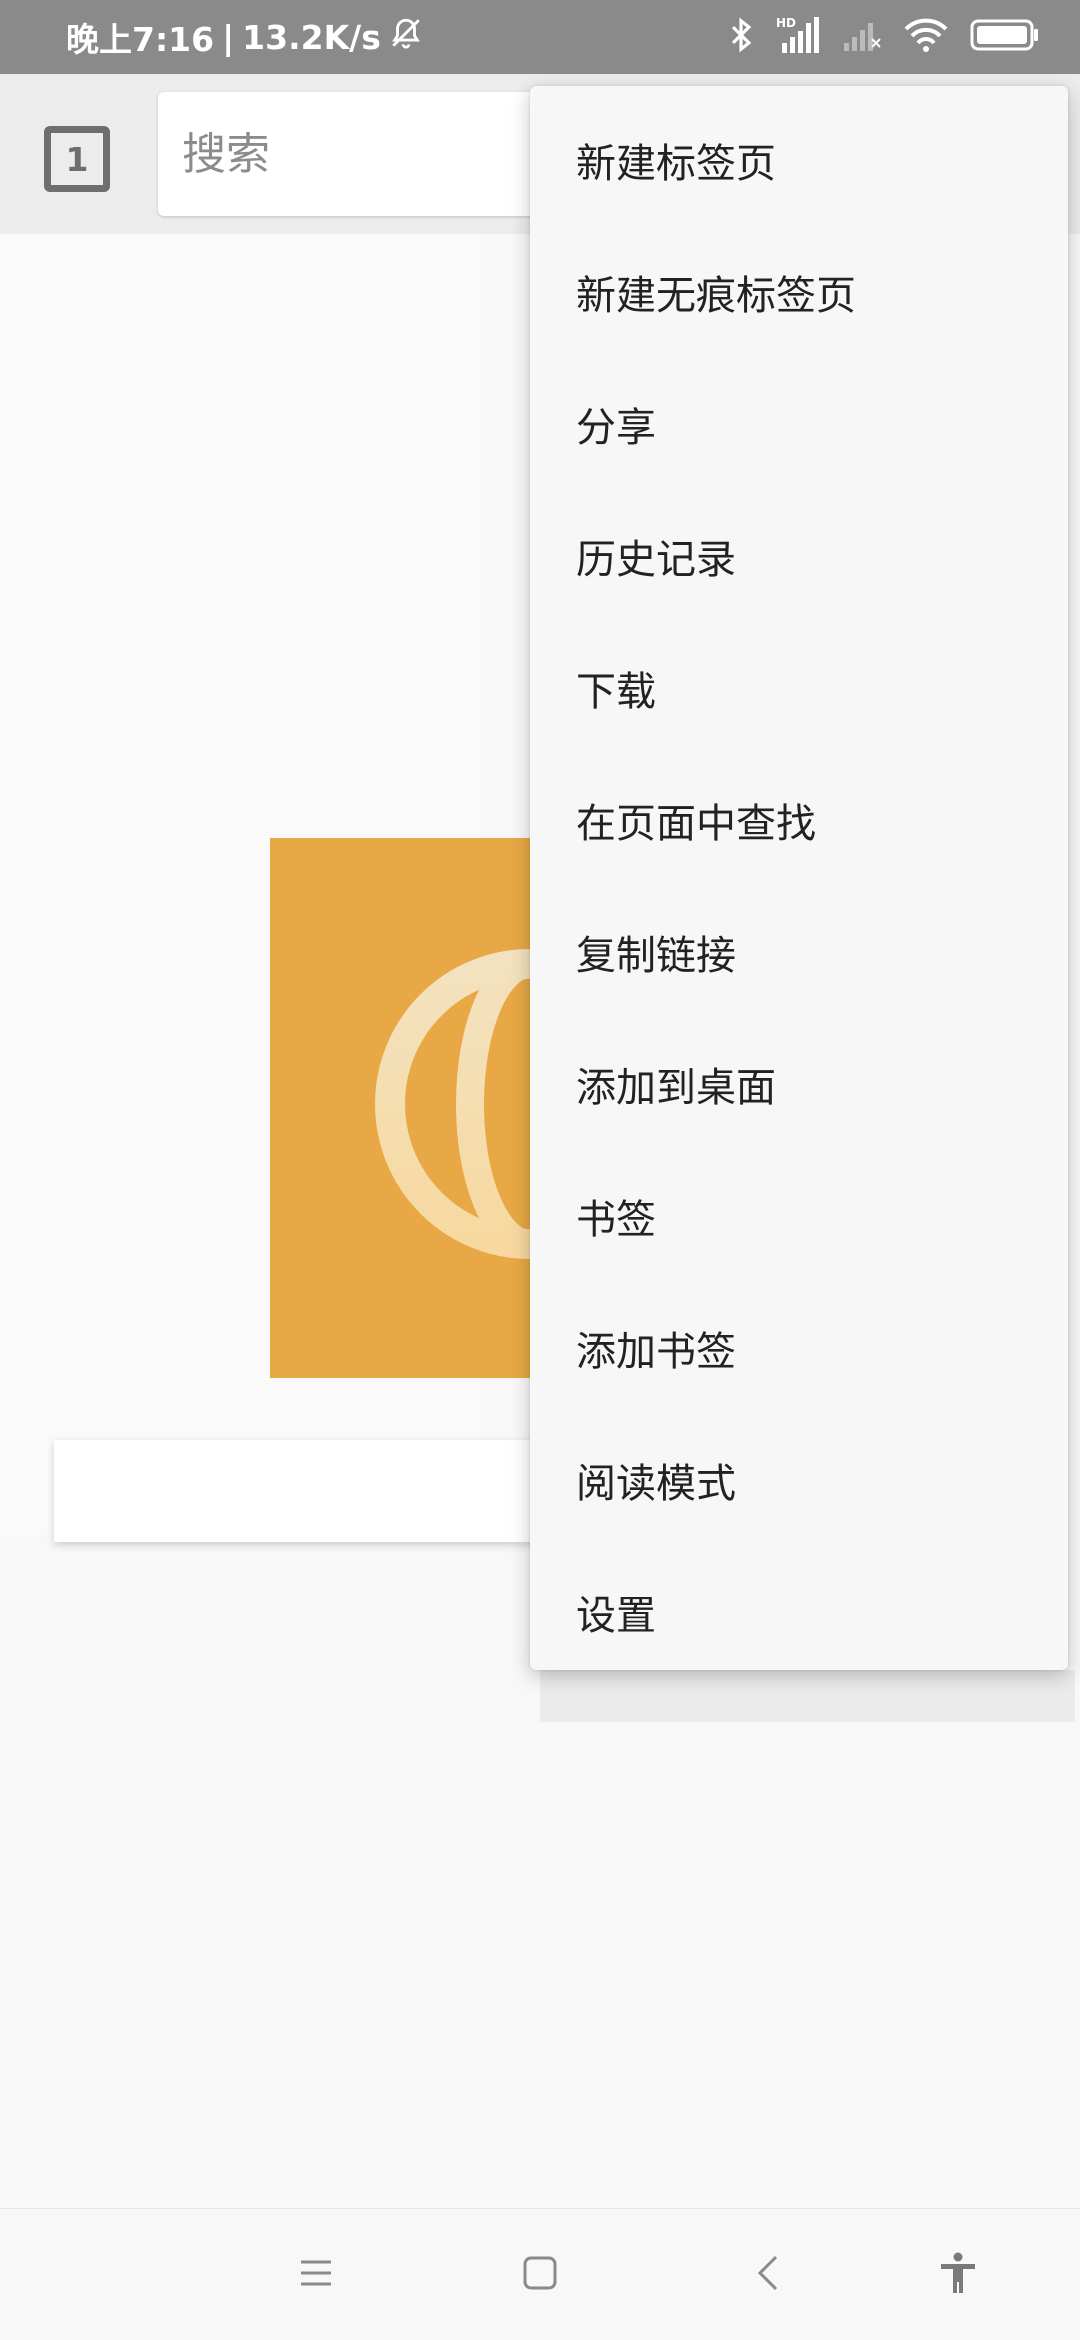  I want to click on menu-item-history: 历史记录, so click(799, 556).